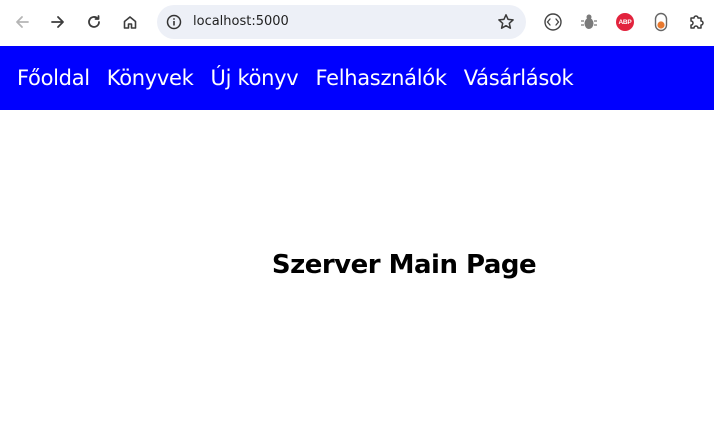 The image size is (714, 424). I want to click on abp-badge: ABP, so click(625, 22).